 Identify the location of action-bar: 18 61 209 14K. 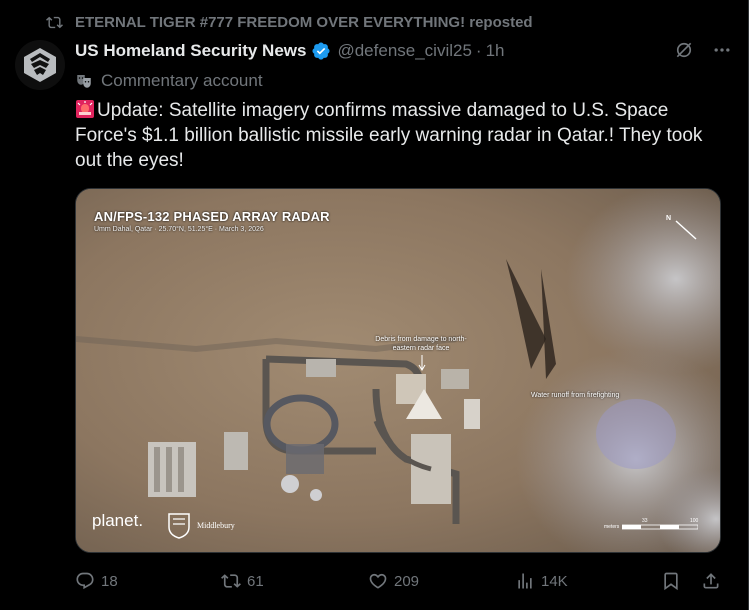
(400, 581).